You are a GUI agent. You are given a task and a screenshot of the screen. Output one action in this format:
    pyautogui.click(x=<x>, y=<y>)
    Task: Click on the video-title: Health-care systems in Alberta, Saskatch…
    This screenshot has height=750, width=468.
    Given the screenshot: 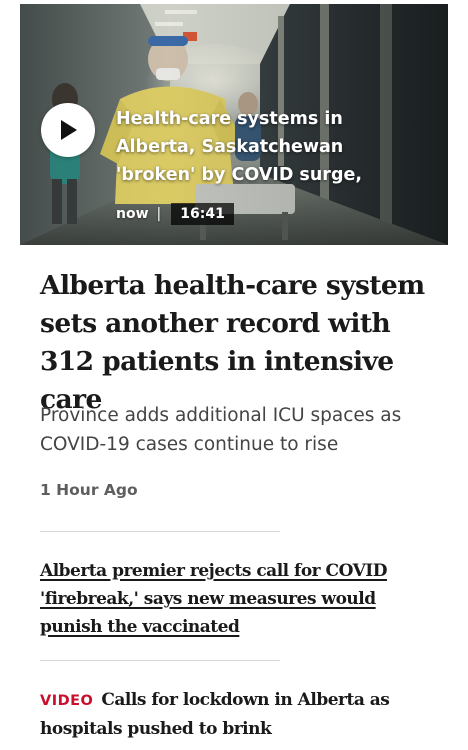 What is the action you would take?
    pyautogui.click(x=266, y=147)
    